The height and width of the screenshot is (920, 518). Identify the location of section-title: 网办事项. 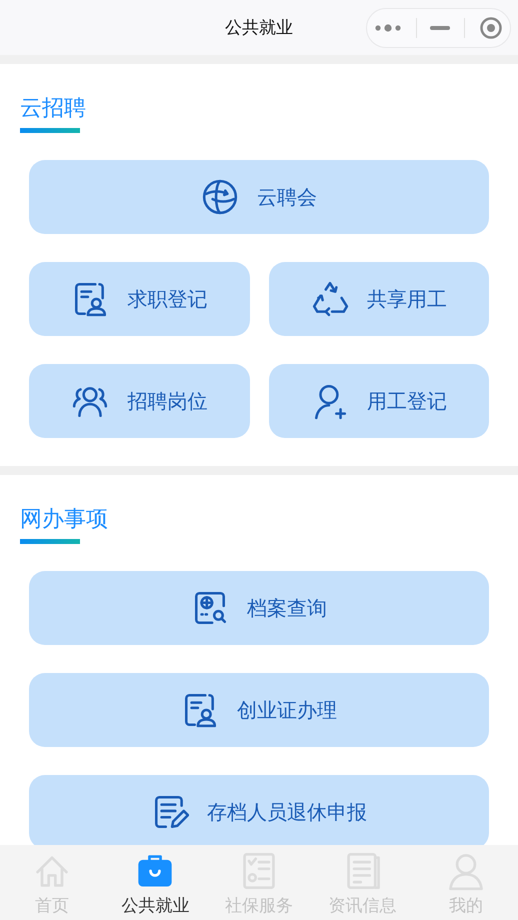
(64, 520).